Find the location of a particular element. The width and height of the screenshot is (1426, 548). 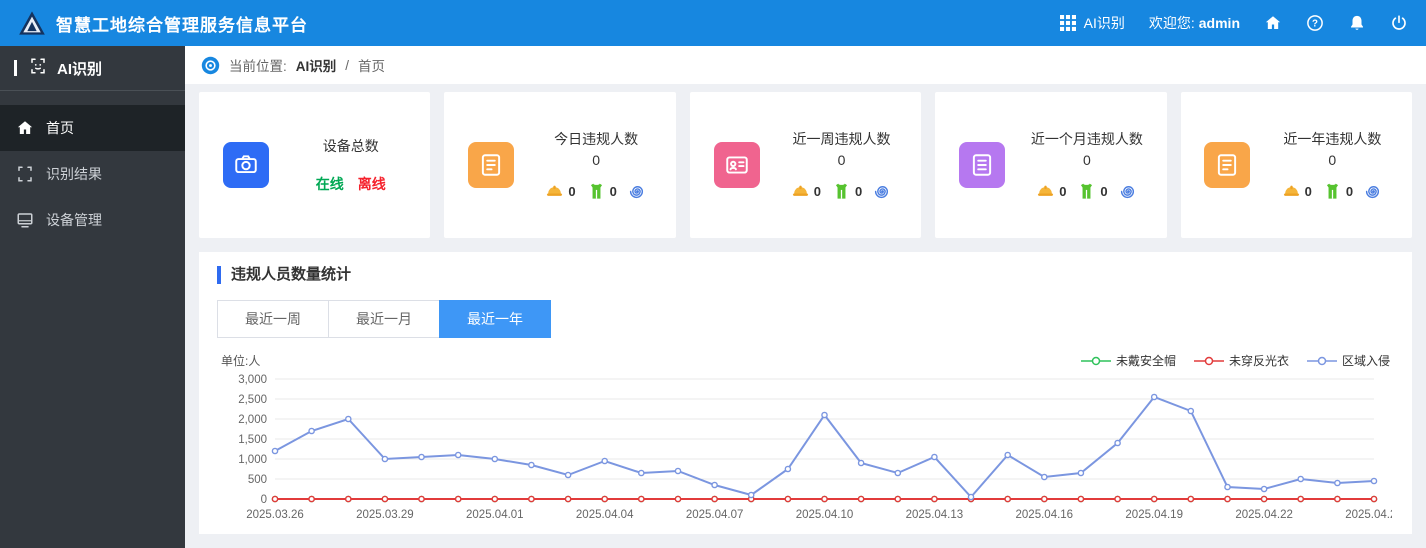

breadcrumb-current: 首页 is located at coordinates (371, 65).